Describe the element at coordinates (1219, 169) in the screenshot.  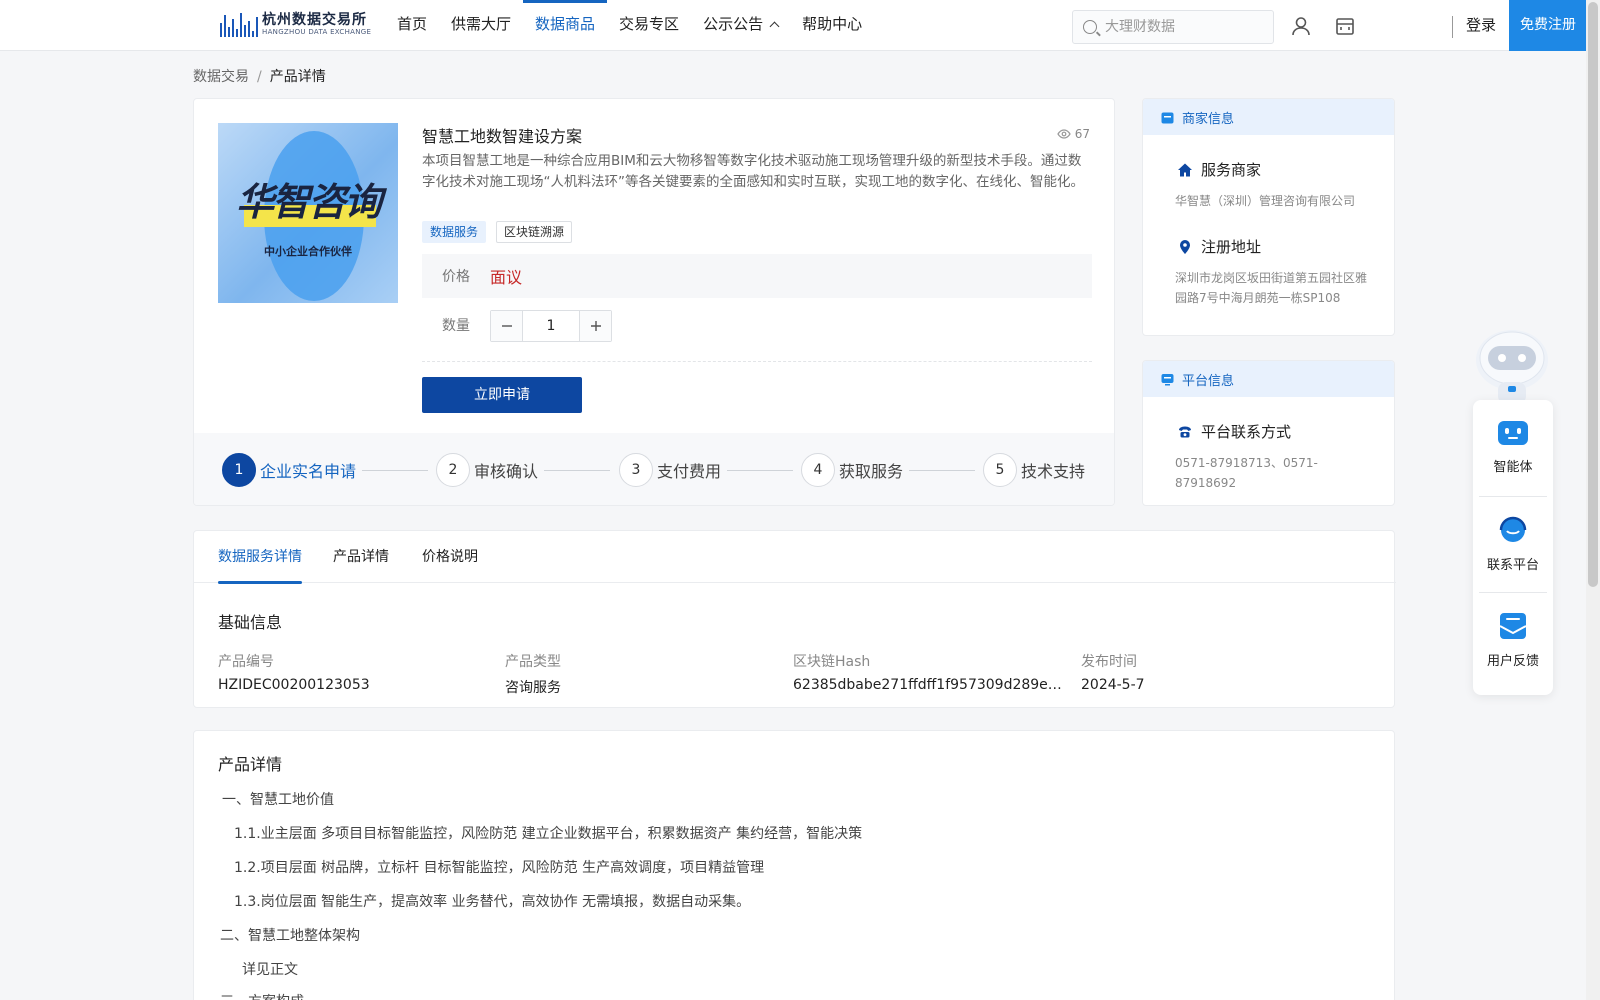
I see `provider-title: 服务商家` at that location.